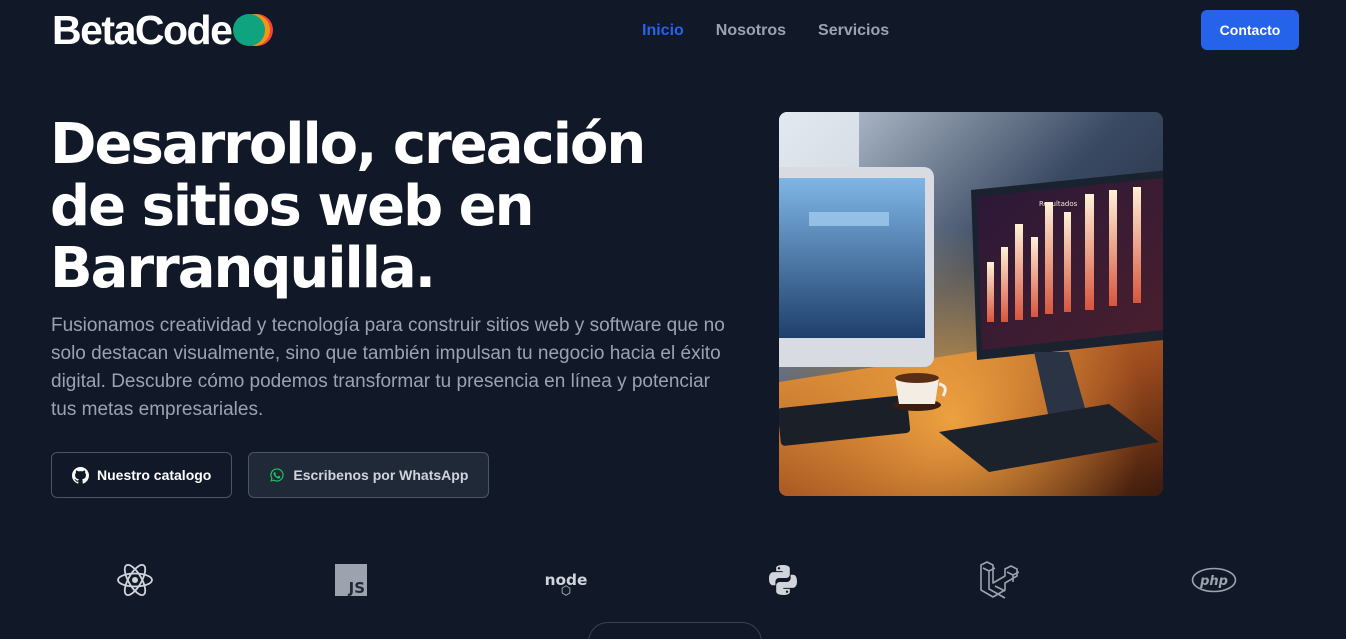 The image size is (1346, 639). Describe the element at coordinates (356, 587) in the screenshot. I see `javascript-text: JS` at that location.